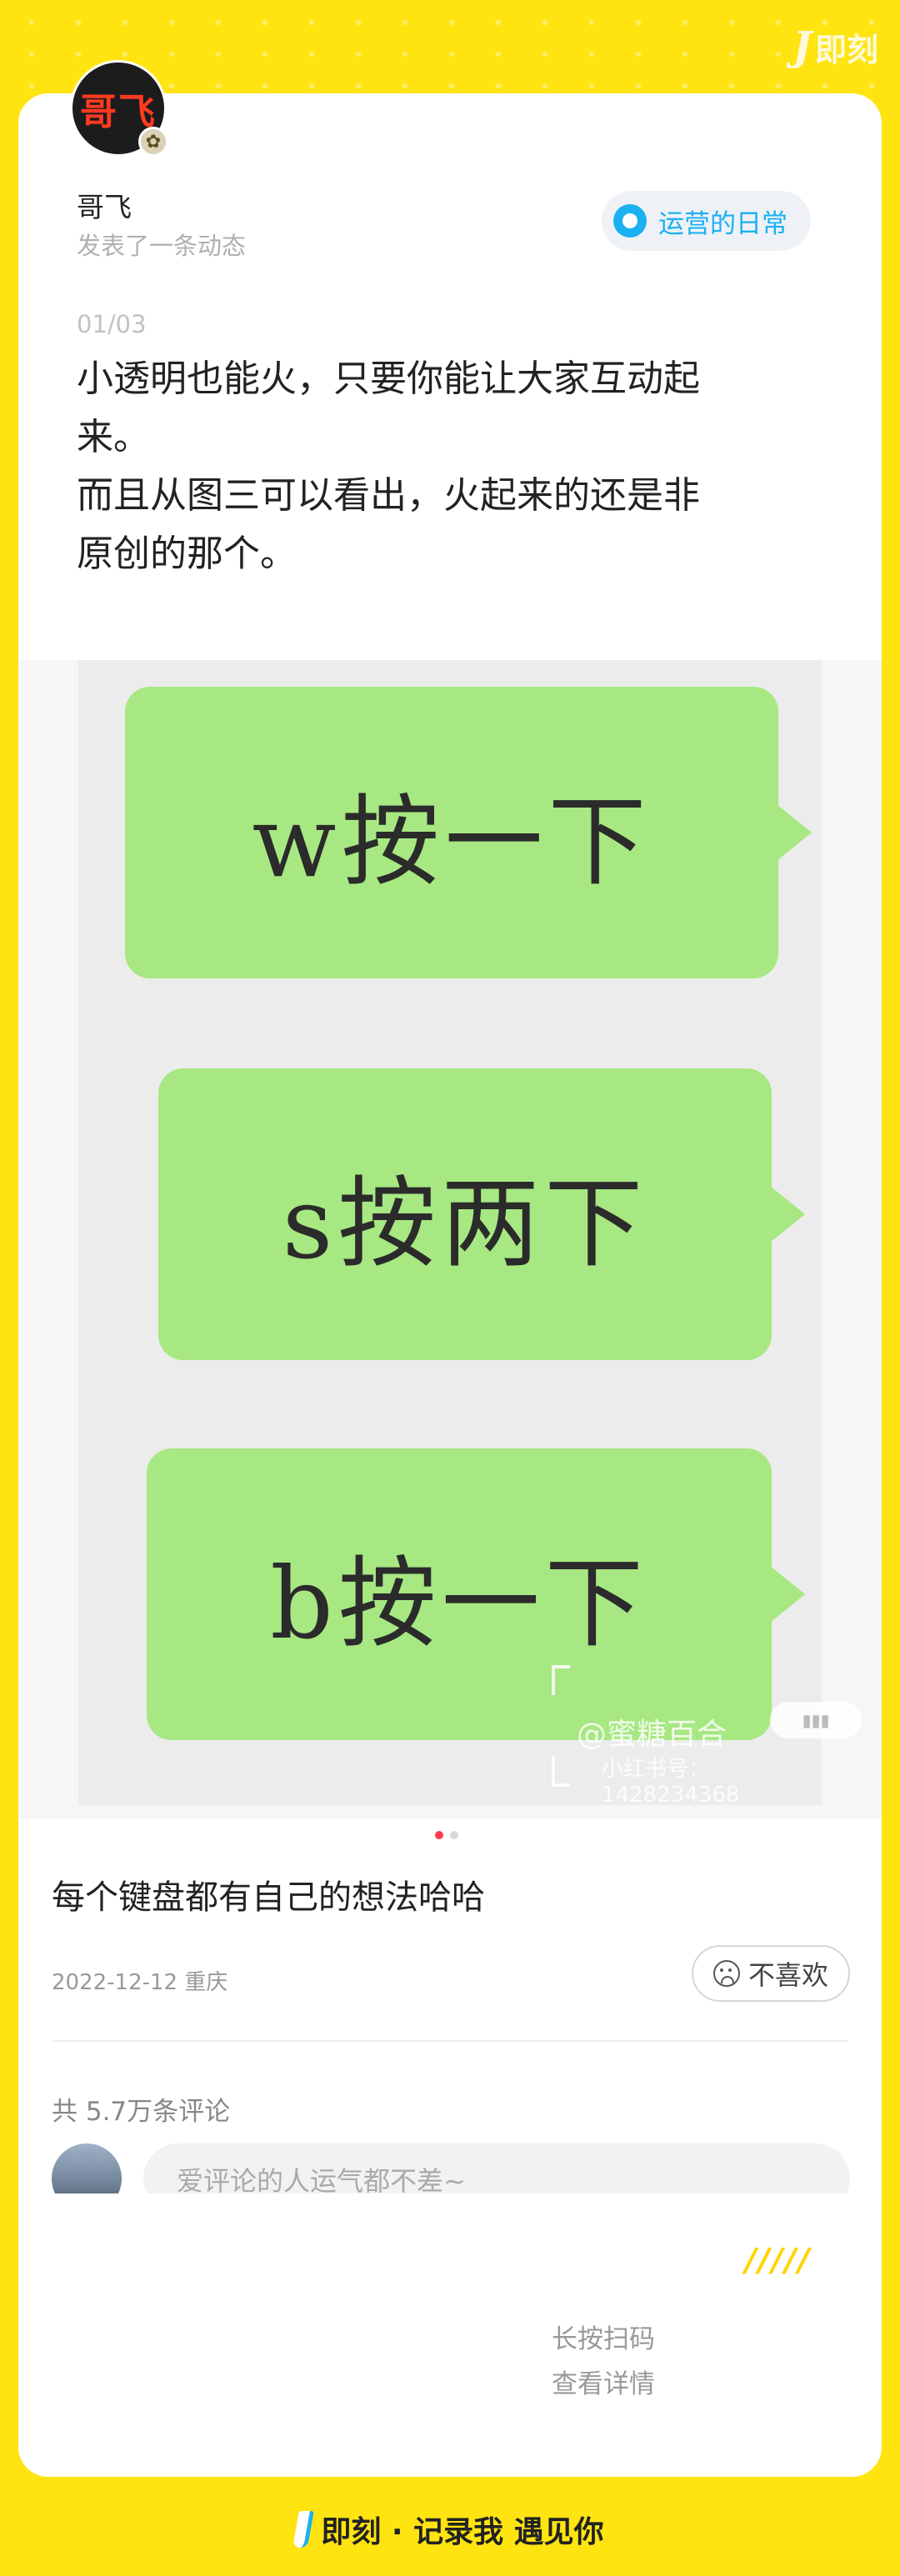  What do you see at coordinates (118, 112) in the screenshot?
I see `author-avatar-text: 哥飞` at bounding box center [118, 112].